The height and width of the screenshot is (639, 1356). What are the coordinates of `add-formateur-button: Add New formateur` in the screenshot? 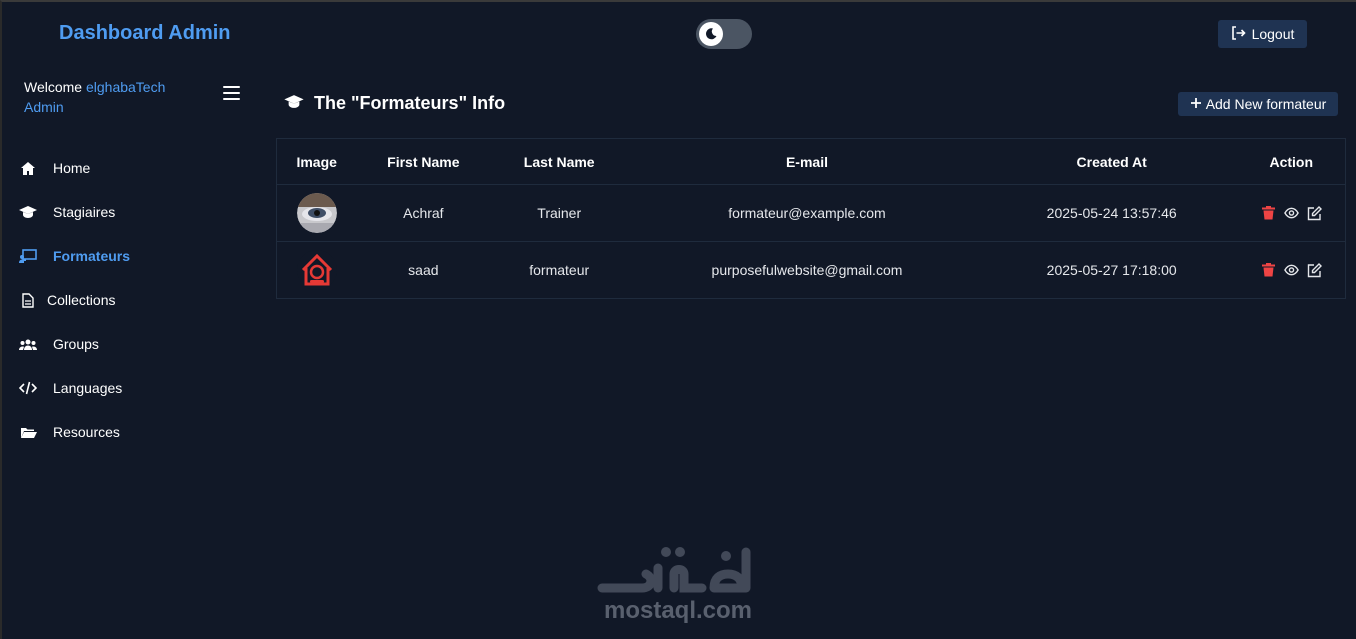 It's located at (1258, 104).